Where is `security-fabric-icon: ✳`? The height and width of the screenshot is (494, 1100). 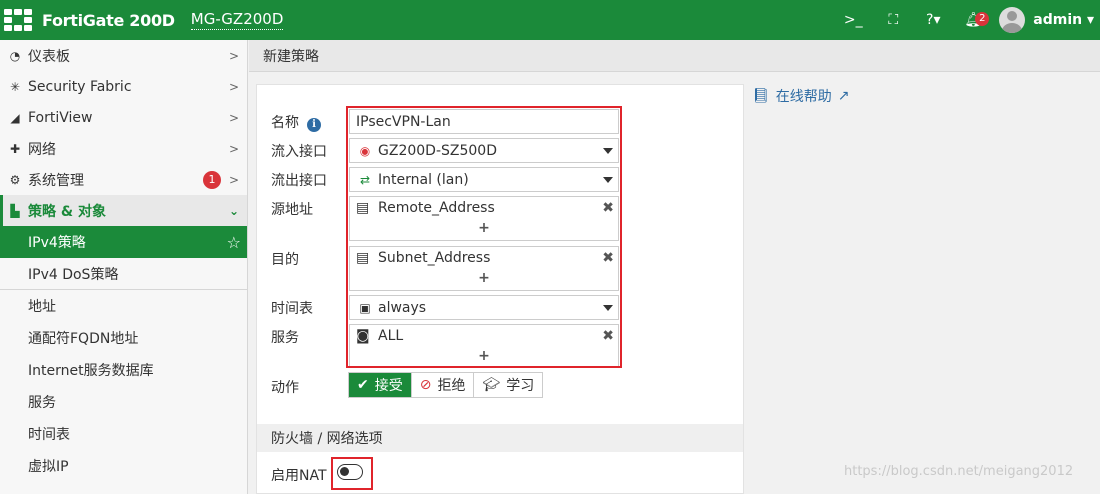 security-fabric-icon: ✳ is located at coordinates (15, 86).